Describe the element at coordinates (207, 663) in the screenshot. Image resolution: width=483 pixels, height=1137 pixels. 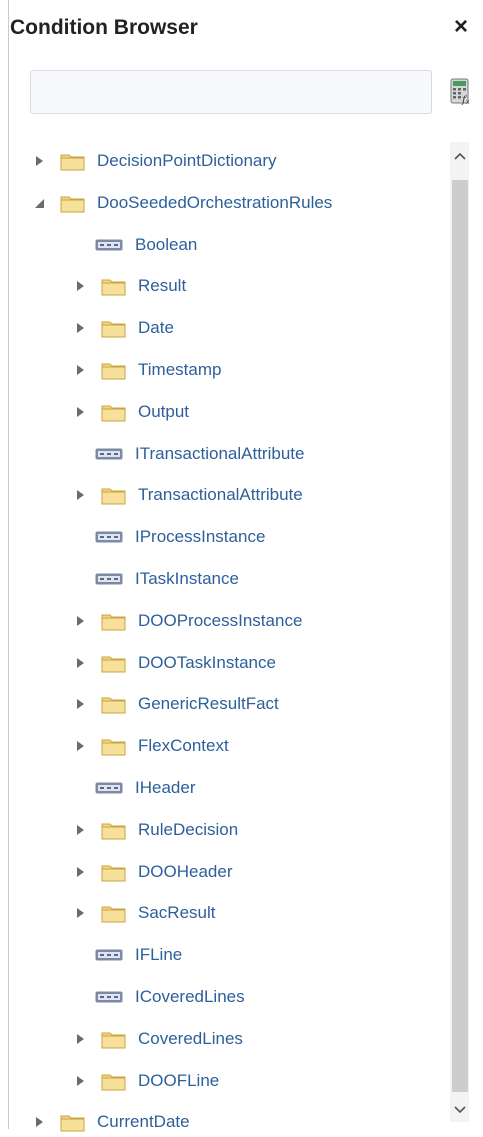
I see `tree-node-label: DOOTaskInstance` at that location.